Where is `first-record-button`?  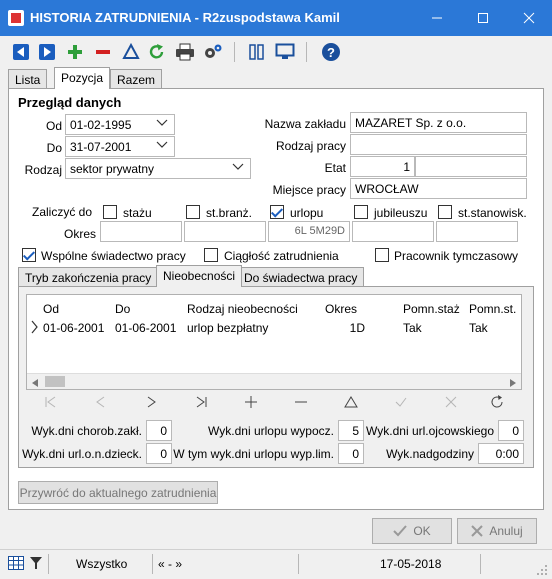 first-record-button is located at coordinates (51, 402).